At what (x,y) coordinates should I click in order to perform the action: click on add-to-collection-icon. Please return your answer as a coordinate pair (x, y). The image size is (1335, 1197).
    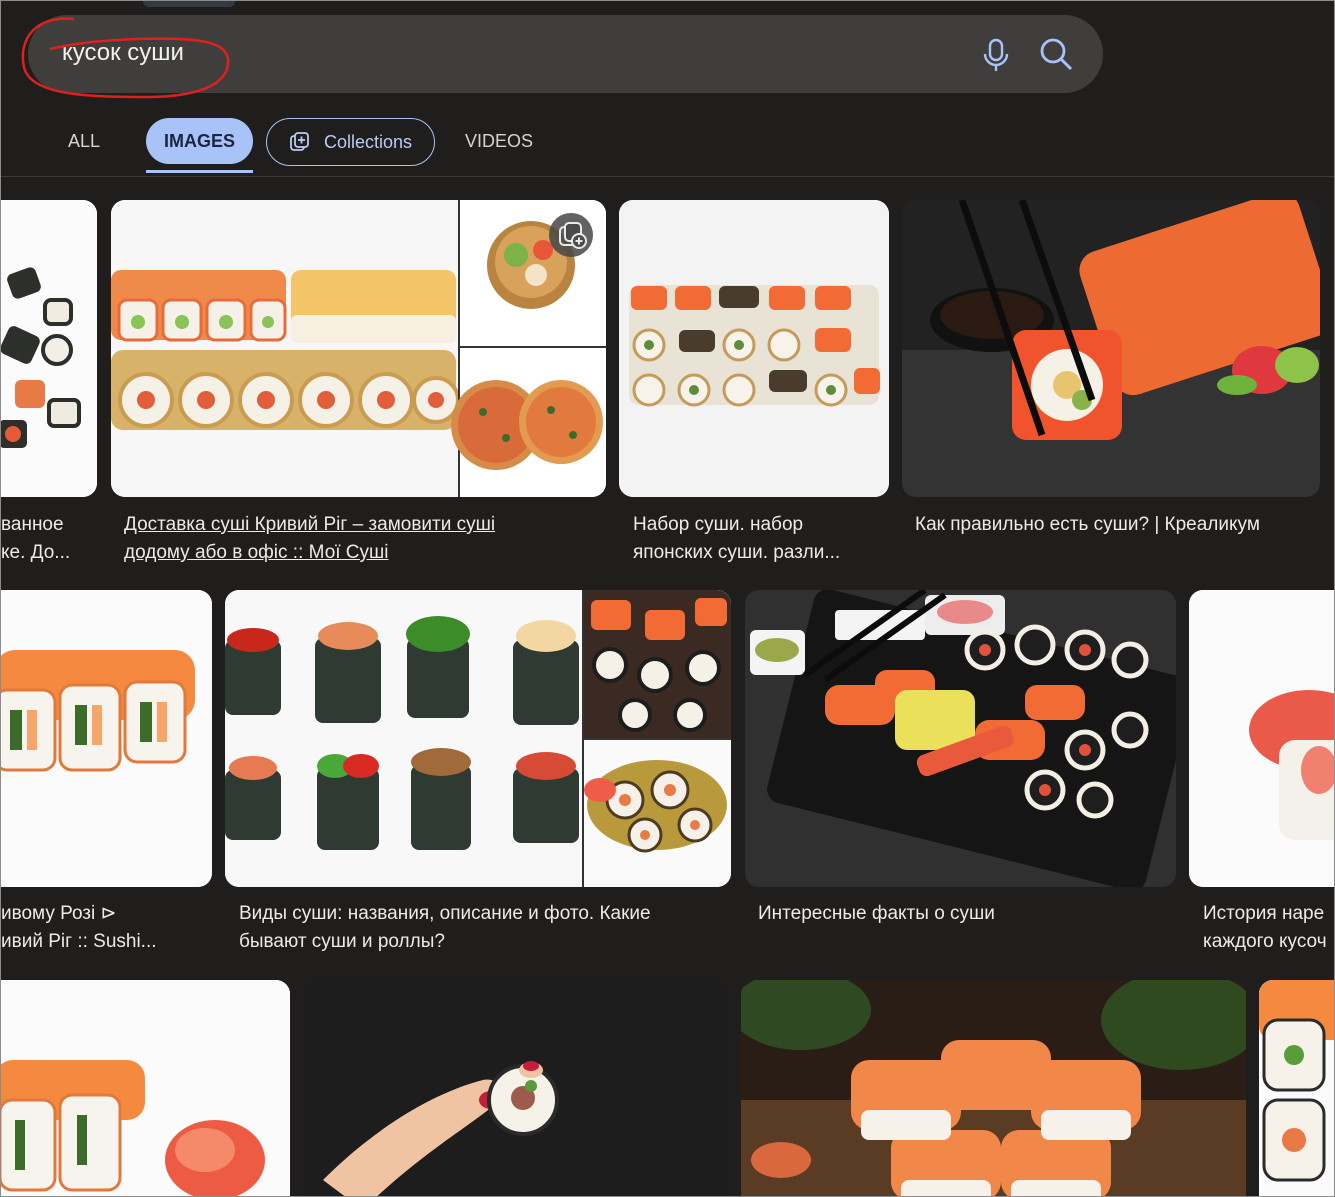
    Looking at the image, I should click on (573, 235).